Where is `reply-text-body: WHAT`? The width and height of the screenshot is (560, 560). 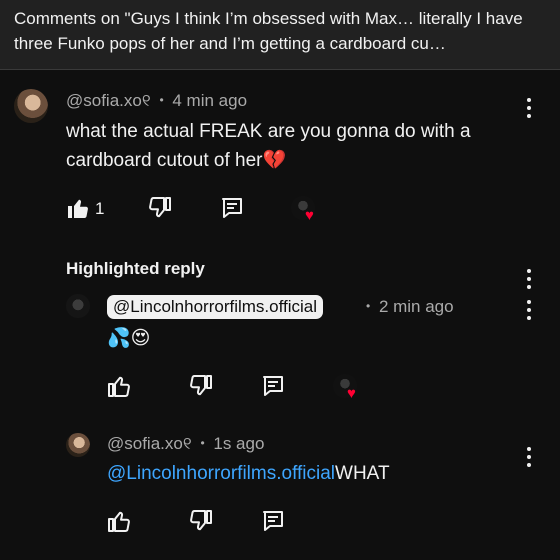 reply-text-body: WHAT is located at coordinates (362, 473).